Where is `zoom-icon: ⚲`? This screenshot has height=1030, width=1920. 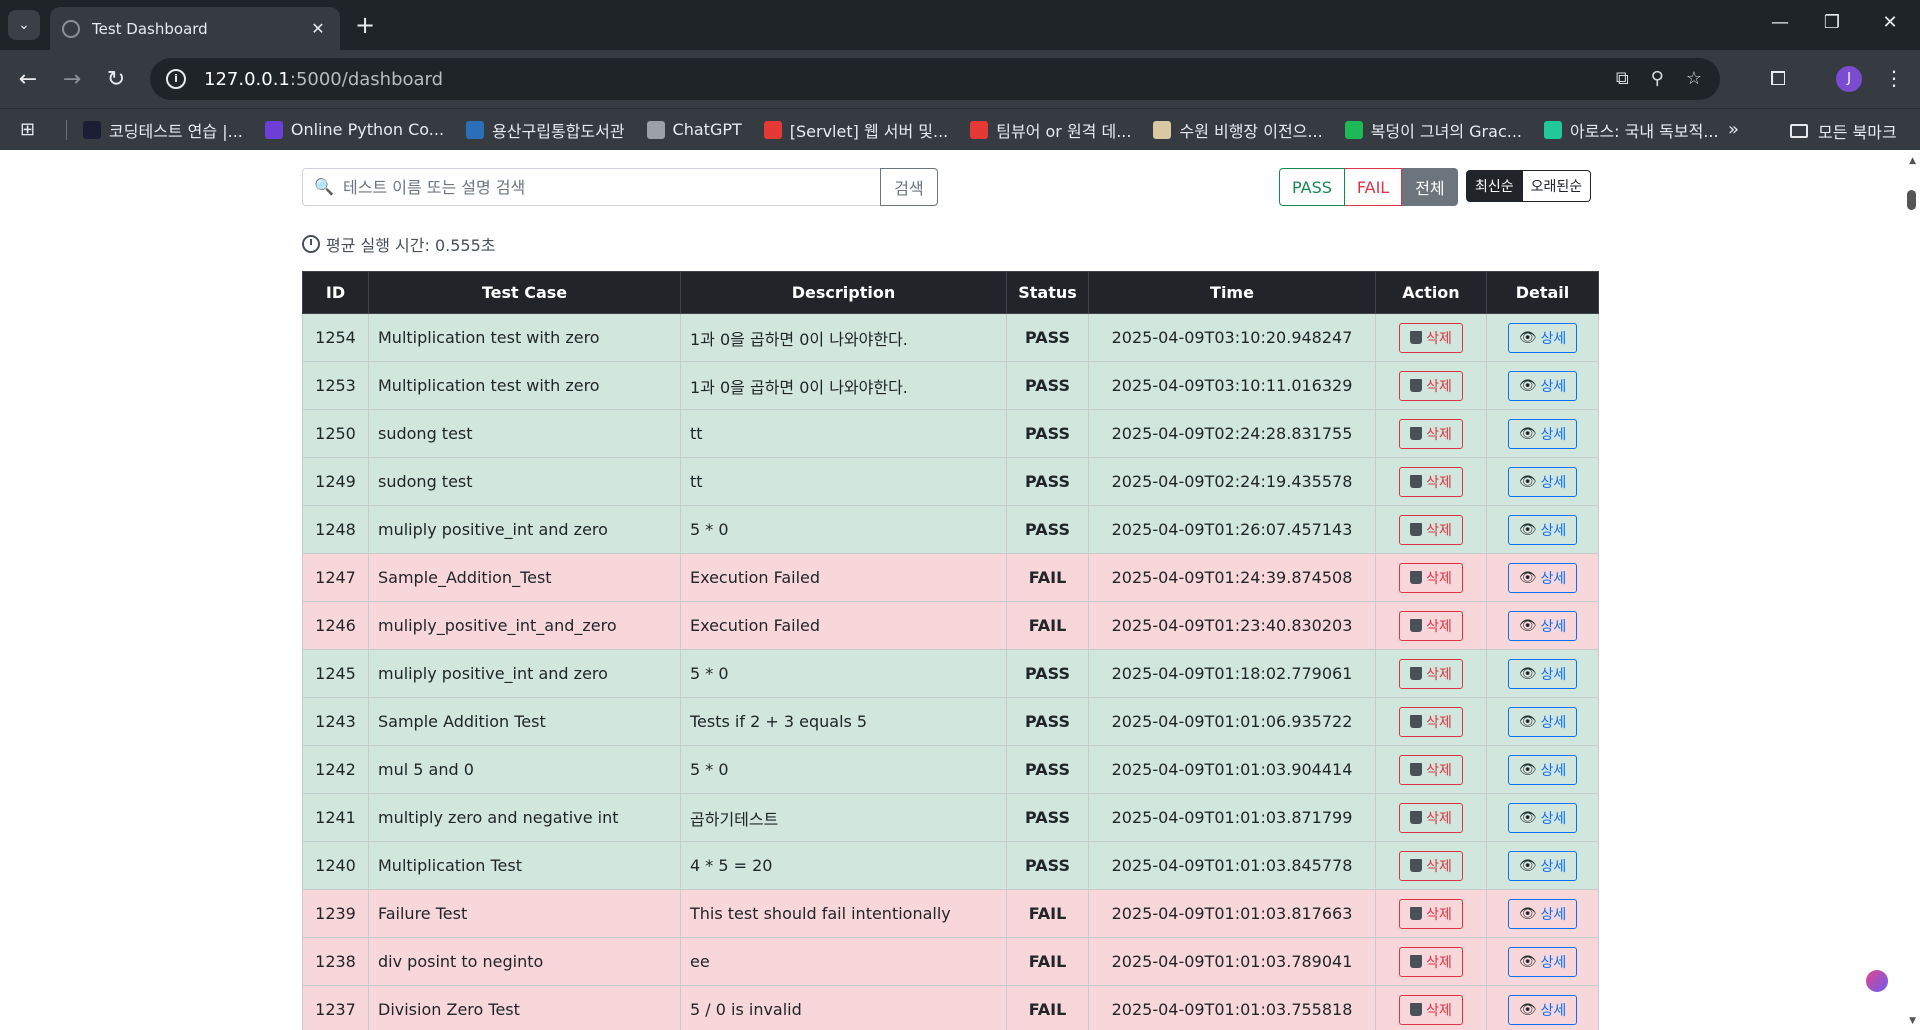 zoom-icon: ⚲ is located at coordinates (1657, 78).